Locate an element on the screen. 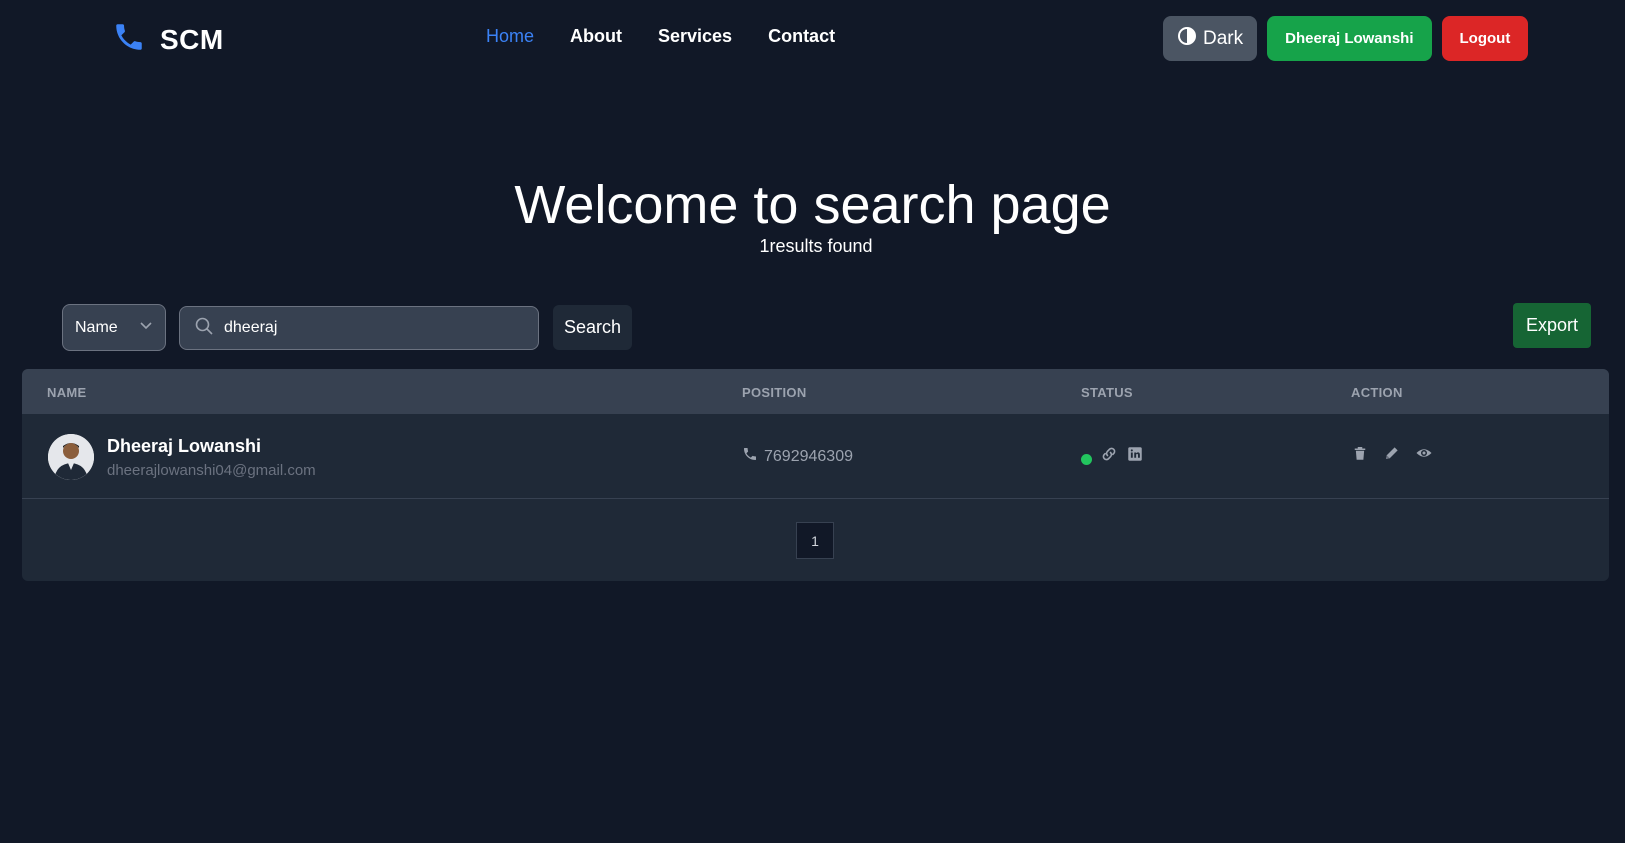  view-icon is located at coordinates (1424, 455).